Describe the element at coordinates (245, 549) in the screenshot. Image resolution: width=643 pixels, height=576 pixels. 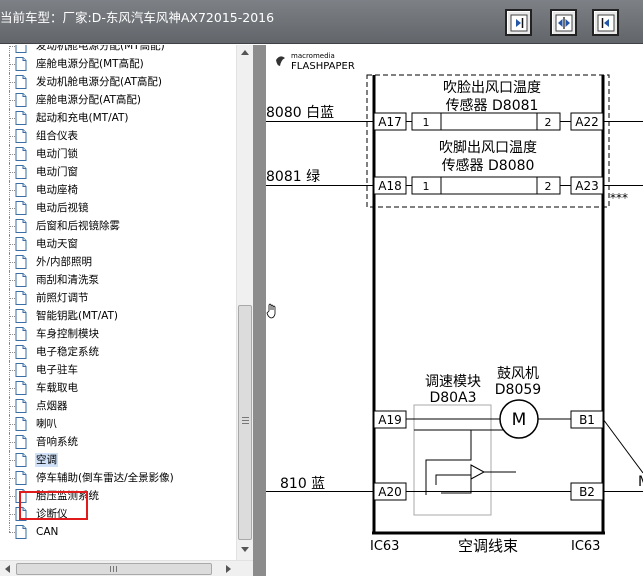
I see `scroll-down-arrow-icon` at that location.